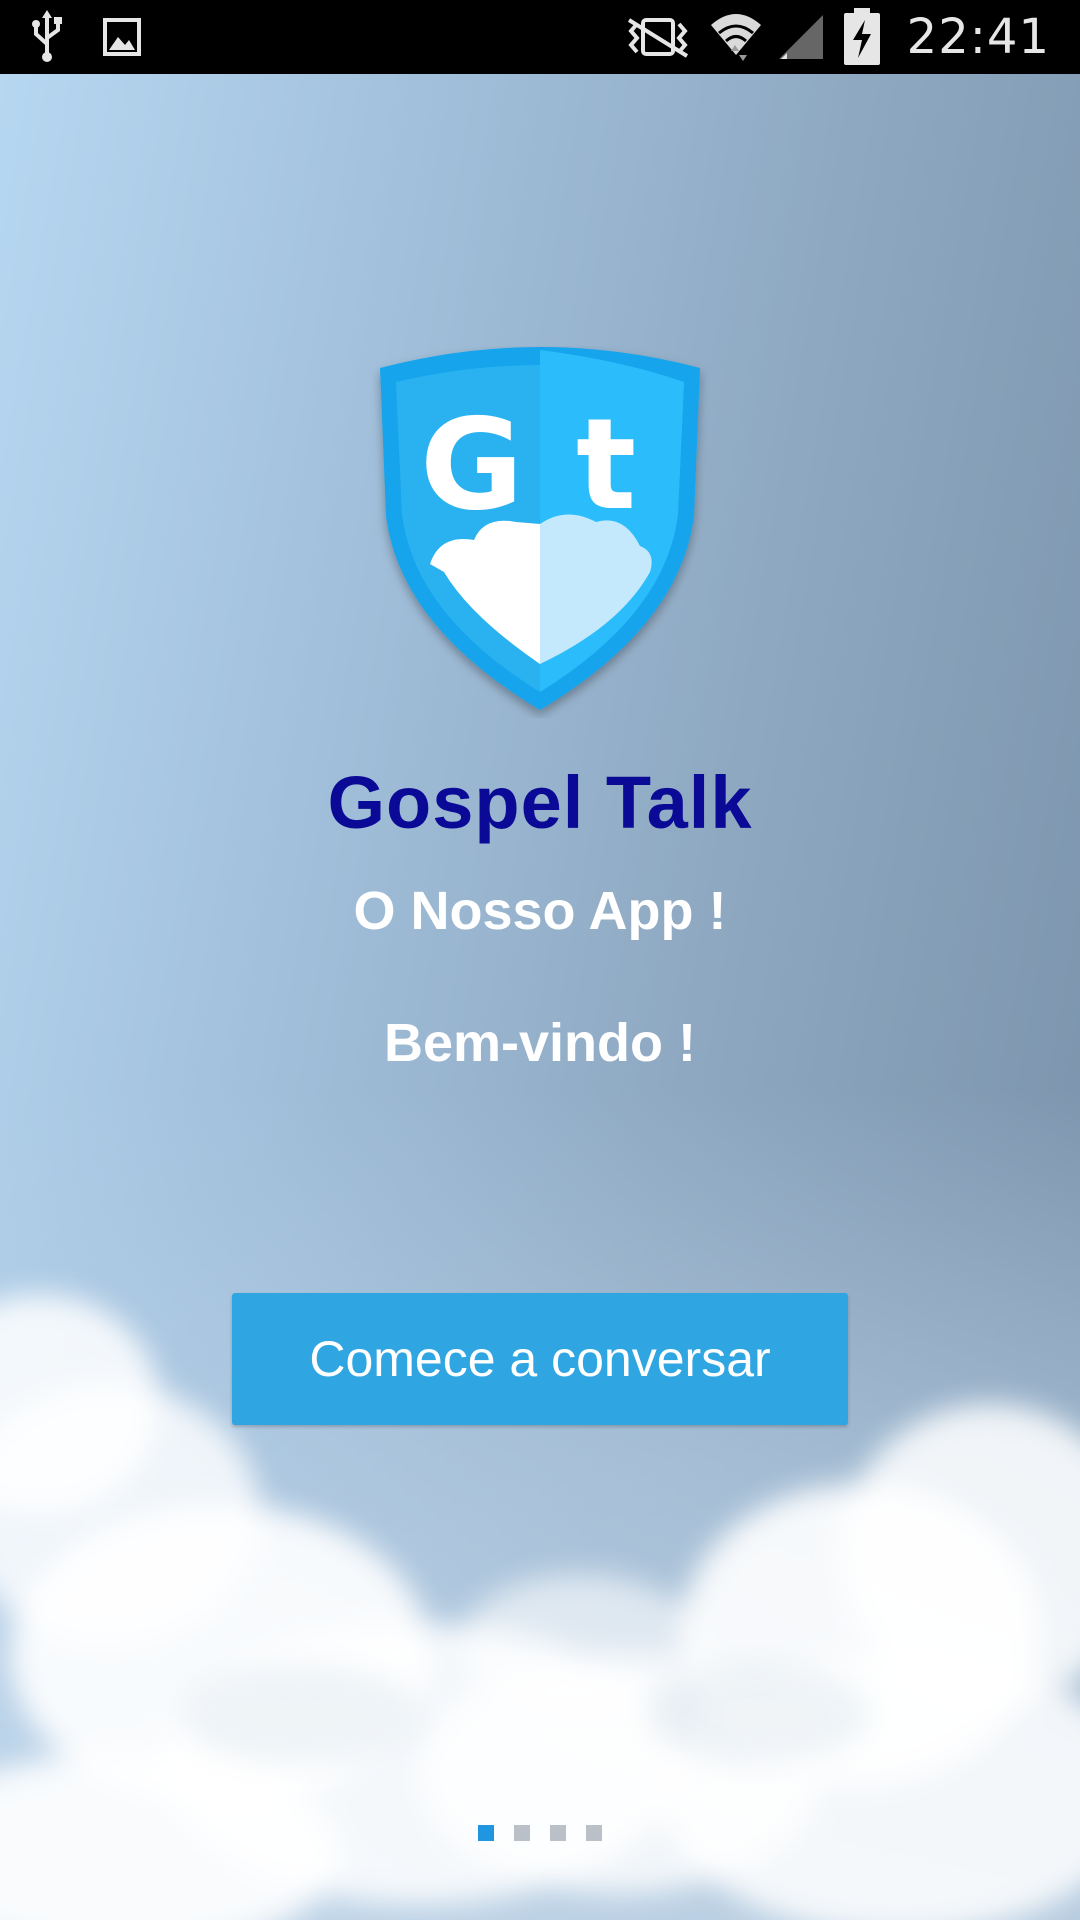 The height and width of the screenshot is (1920, 1080). I want to click on signal-icon, so click(802, 37).